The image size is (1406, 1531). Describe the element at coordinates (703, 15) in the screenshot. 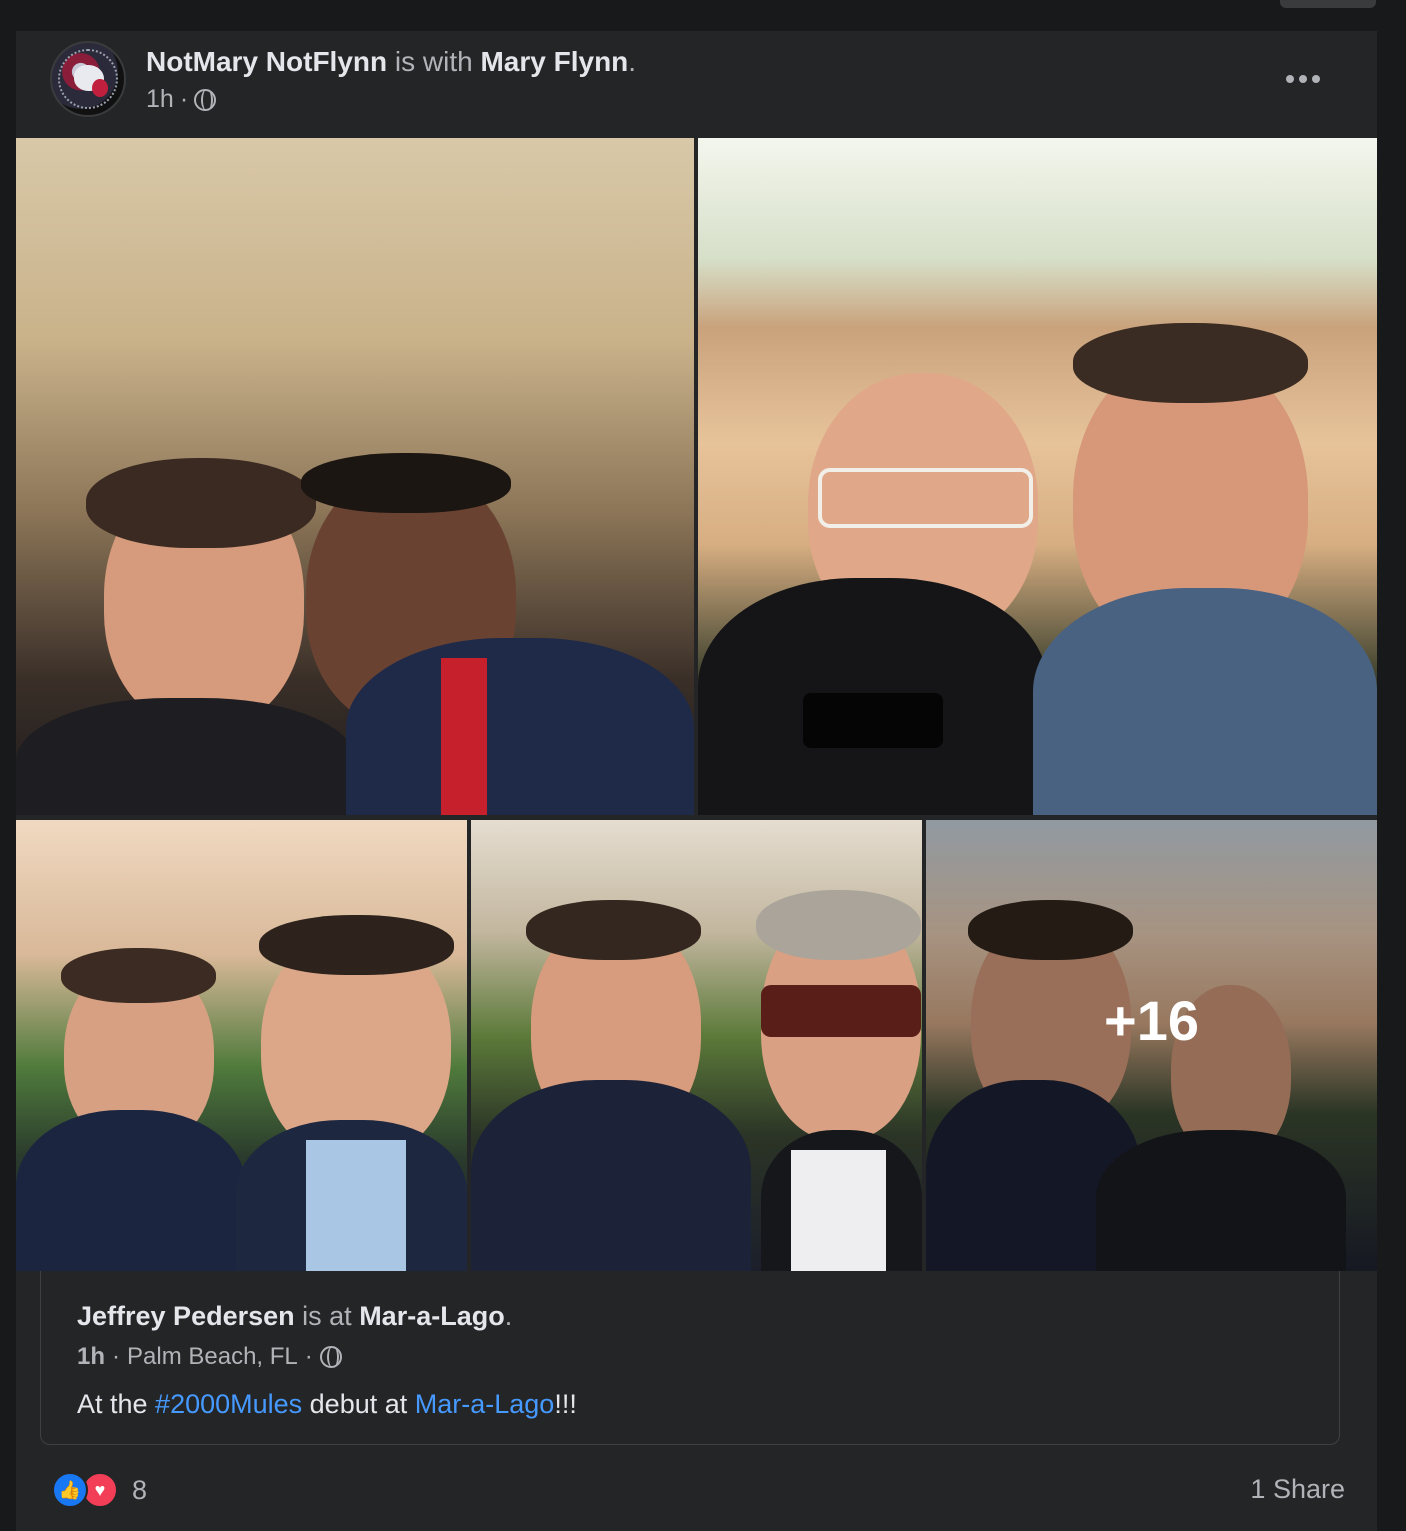

I see `top-bar` at that location.